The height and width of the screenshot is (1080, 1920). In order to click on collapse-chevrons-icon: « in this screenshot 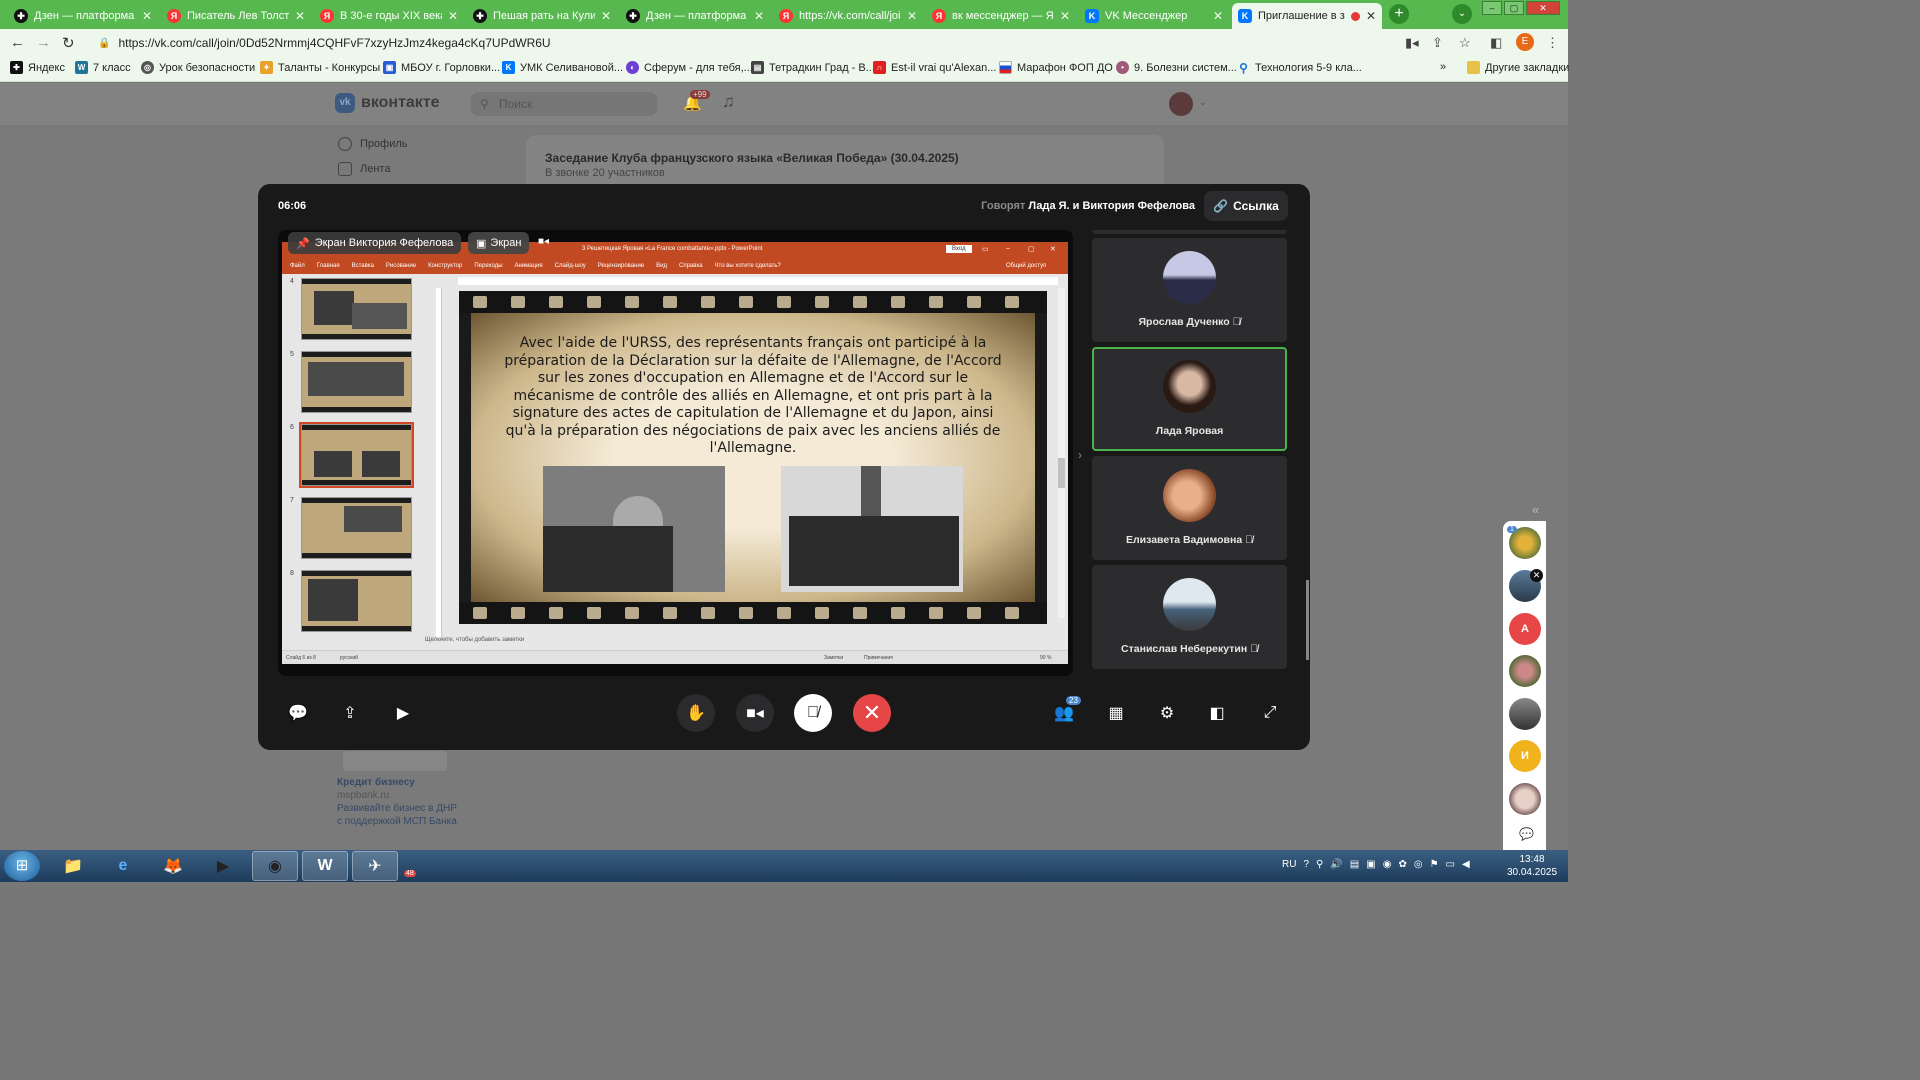, I will do `click(1535, 509)`.